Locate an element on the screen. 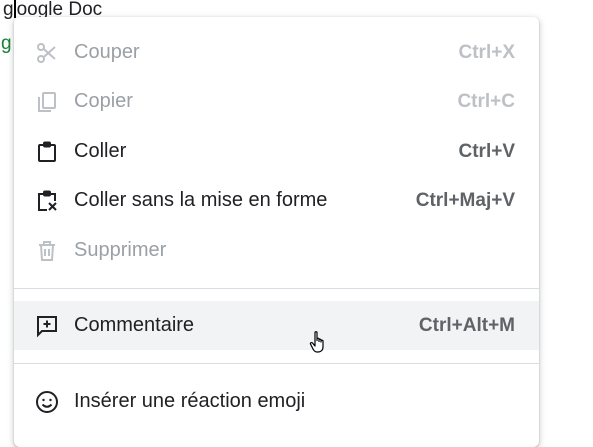 This screenshot has height=447, width=593. menu-item-shortcut: Ctrl+Maj+V is located at coordinates (465, 200).